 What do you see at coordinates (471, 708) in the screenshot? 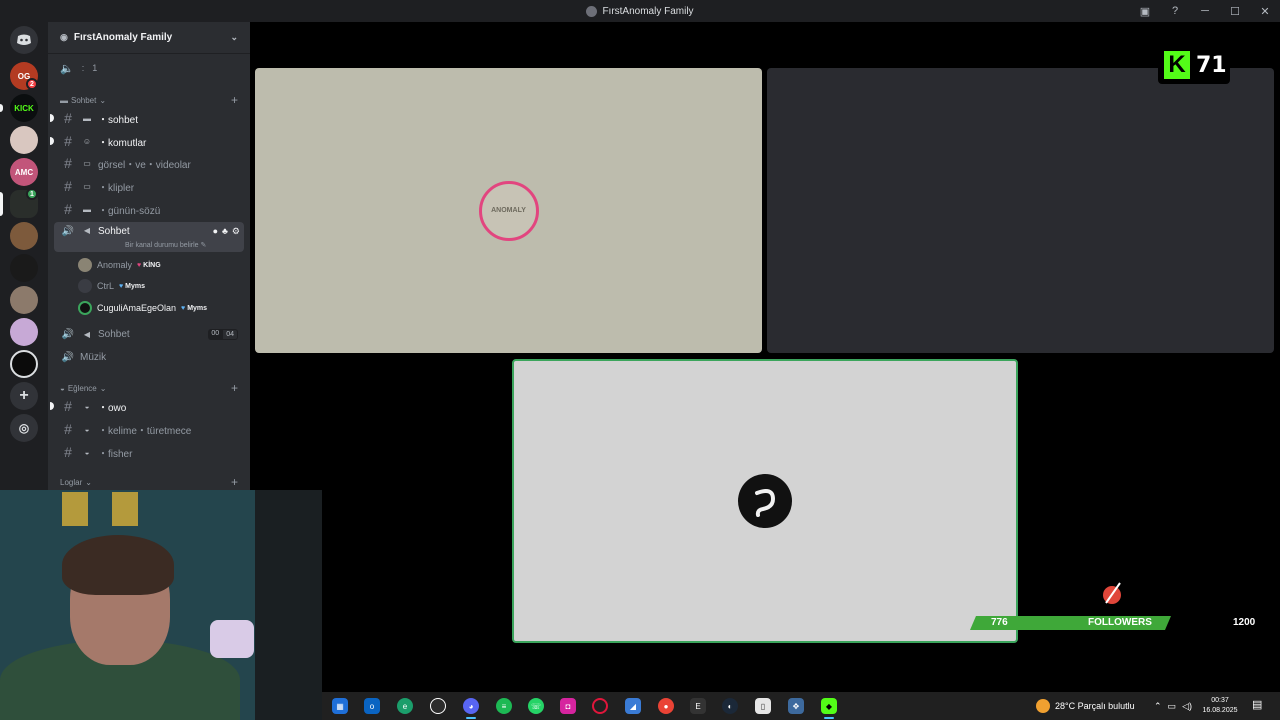
I see `discord-icon: ◕` at bounding box center [471, 708].